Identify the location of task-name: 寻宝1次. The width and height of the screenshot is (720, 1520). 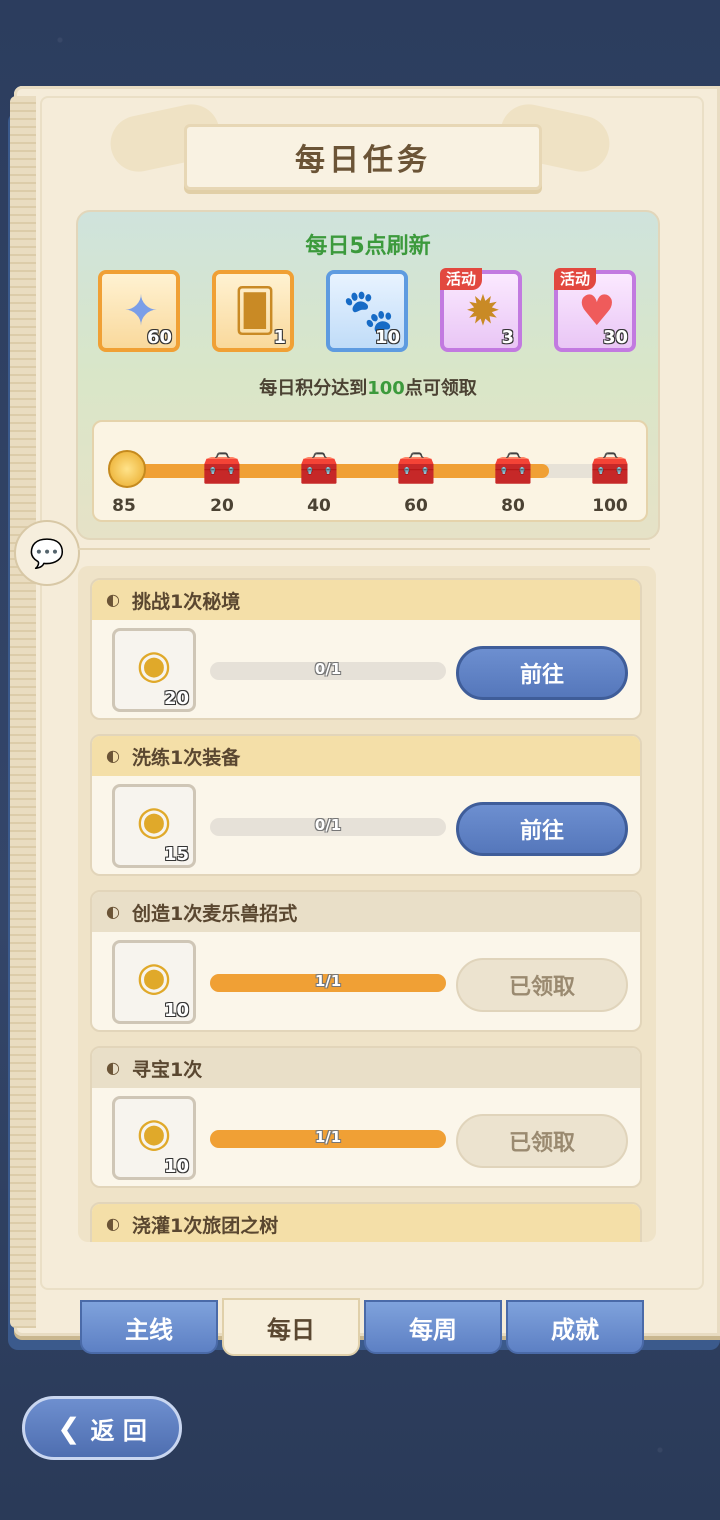
(167, 1069).